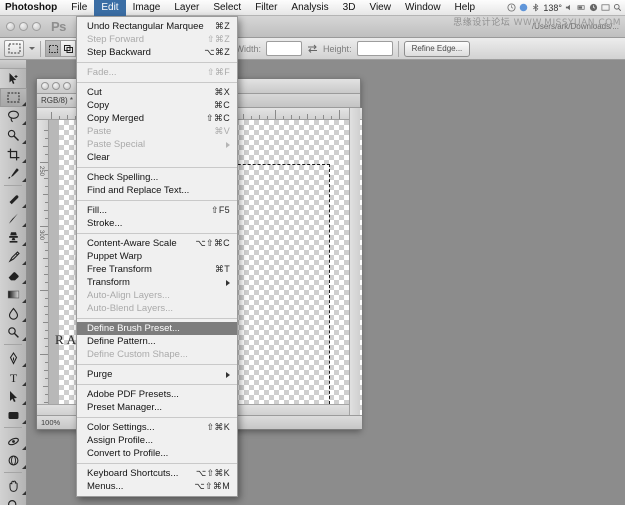 The width and height of the screenshot is (625, 505). Describe the element at coordinates (53, 48) in the screenshot. I see `new-selection-button` at that location.